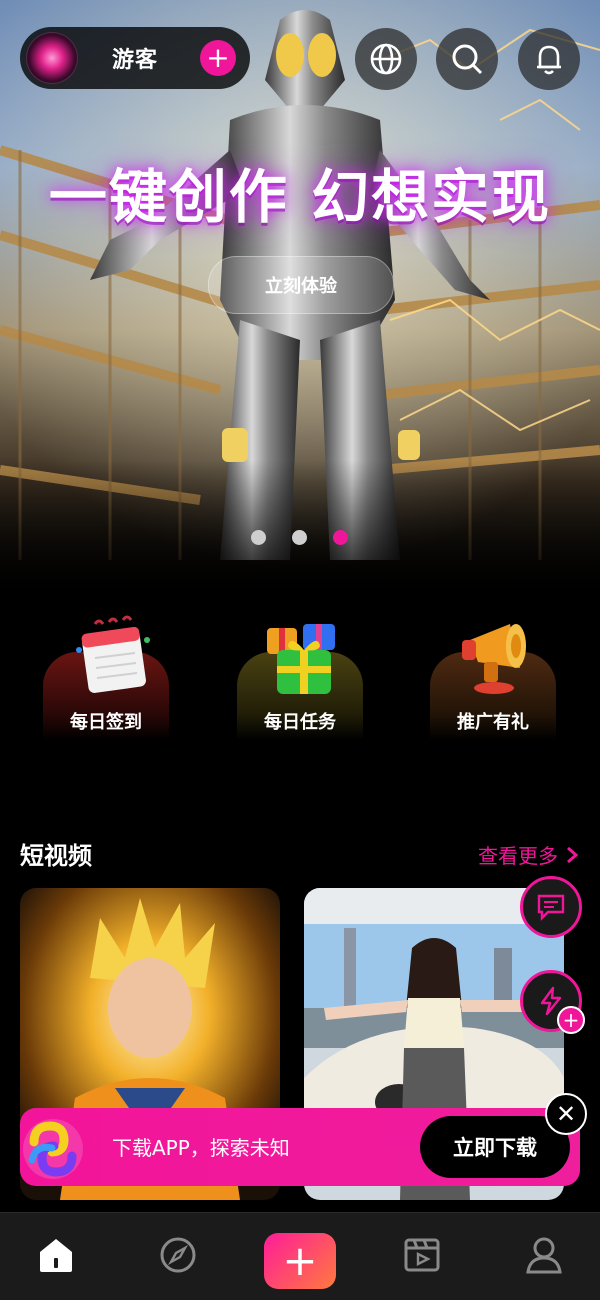 The height and width of the screenshot is (1300, 600). I want to click on download-banner: 下载APP，探索未知 立即下载, so click(300, 1147).